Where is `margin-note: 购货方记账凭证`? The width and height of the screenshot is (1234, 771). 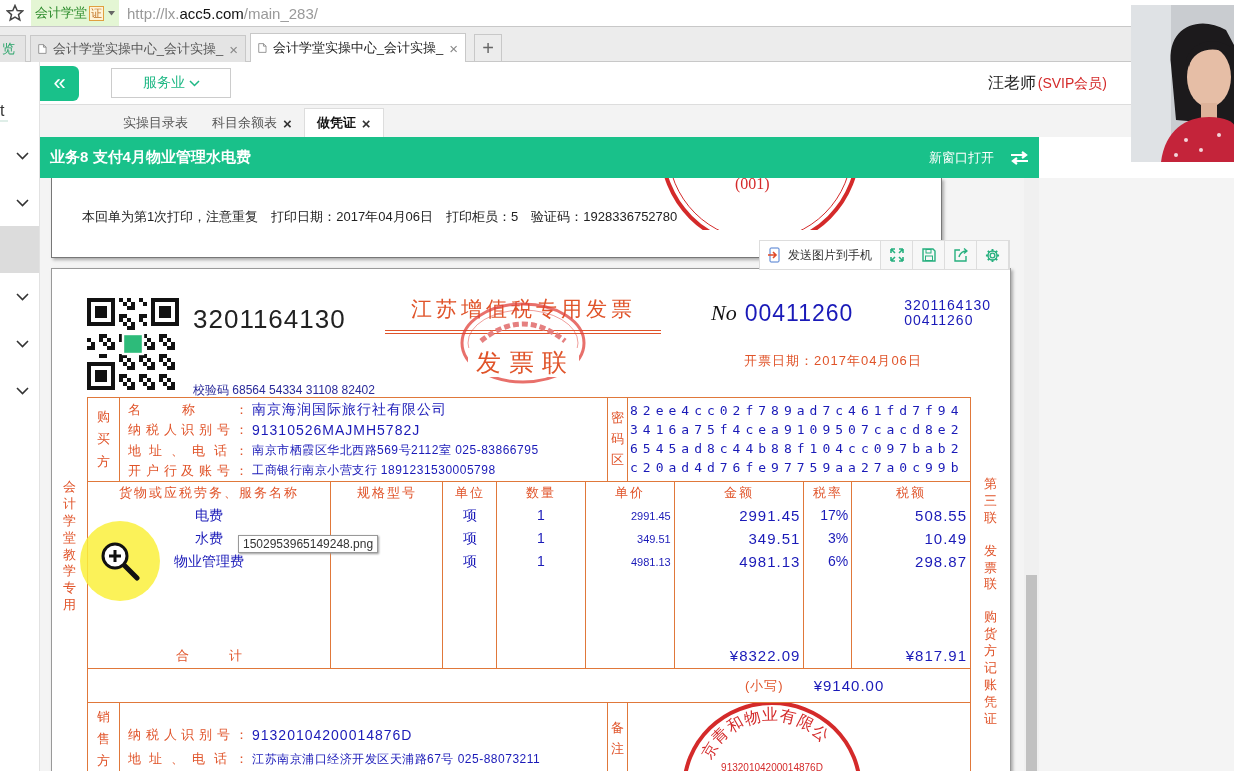 margin-note: 购货方记账凭证 is located at coordinates (990, 668).